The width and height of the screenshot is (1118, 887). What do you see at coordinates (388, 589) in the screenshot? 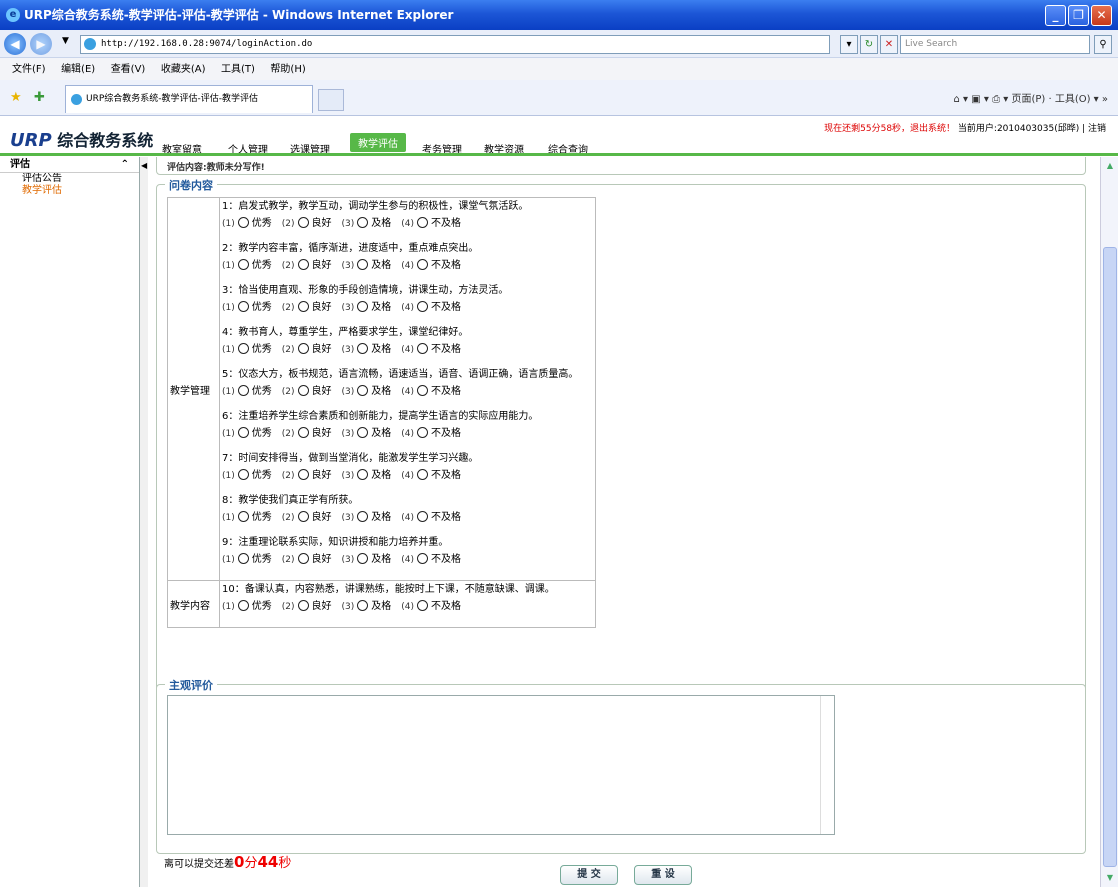
I see `question-text: 10：备课认真，内容熟悉，讲课熟练，能按时上下课，不随意缺课、调课。` at bounding box center [388, 589].